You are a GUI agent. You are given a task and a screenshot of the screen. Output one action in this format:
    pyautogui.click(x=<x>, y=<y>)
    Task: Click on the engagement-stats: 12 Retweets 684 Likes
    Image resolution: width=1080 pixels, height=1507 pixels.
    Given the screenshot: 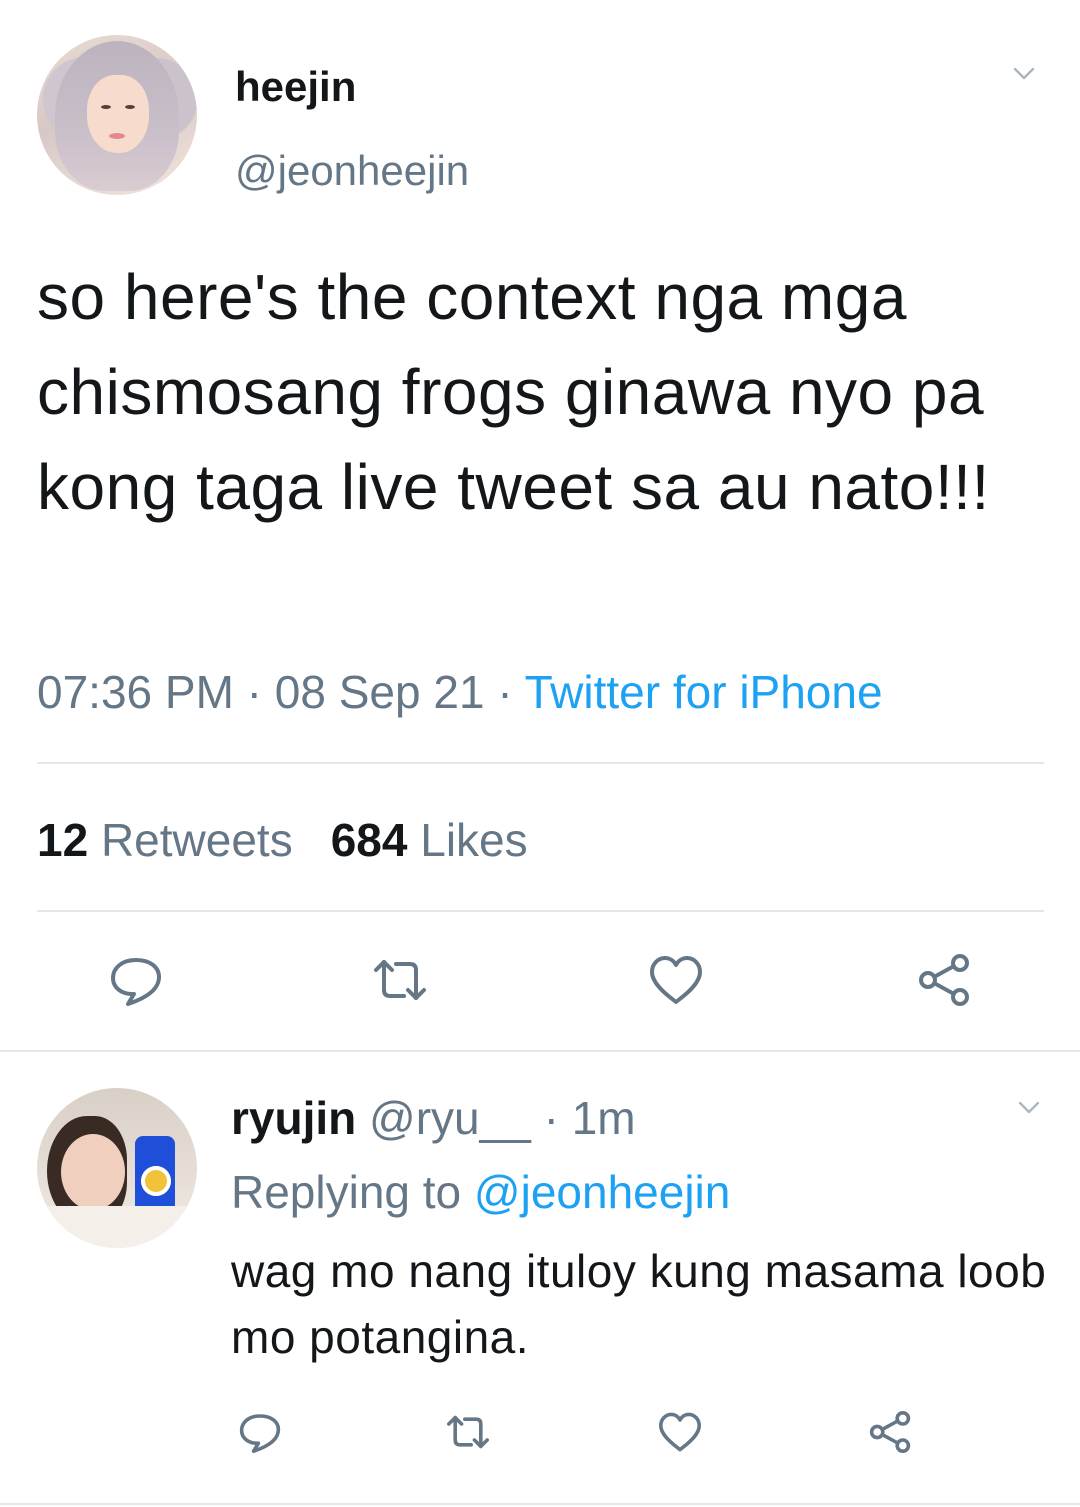 What is the action you would take?
    pyautogui.click(x=282, y=840)
    